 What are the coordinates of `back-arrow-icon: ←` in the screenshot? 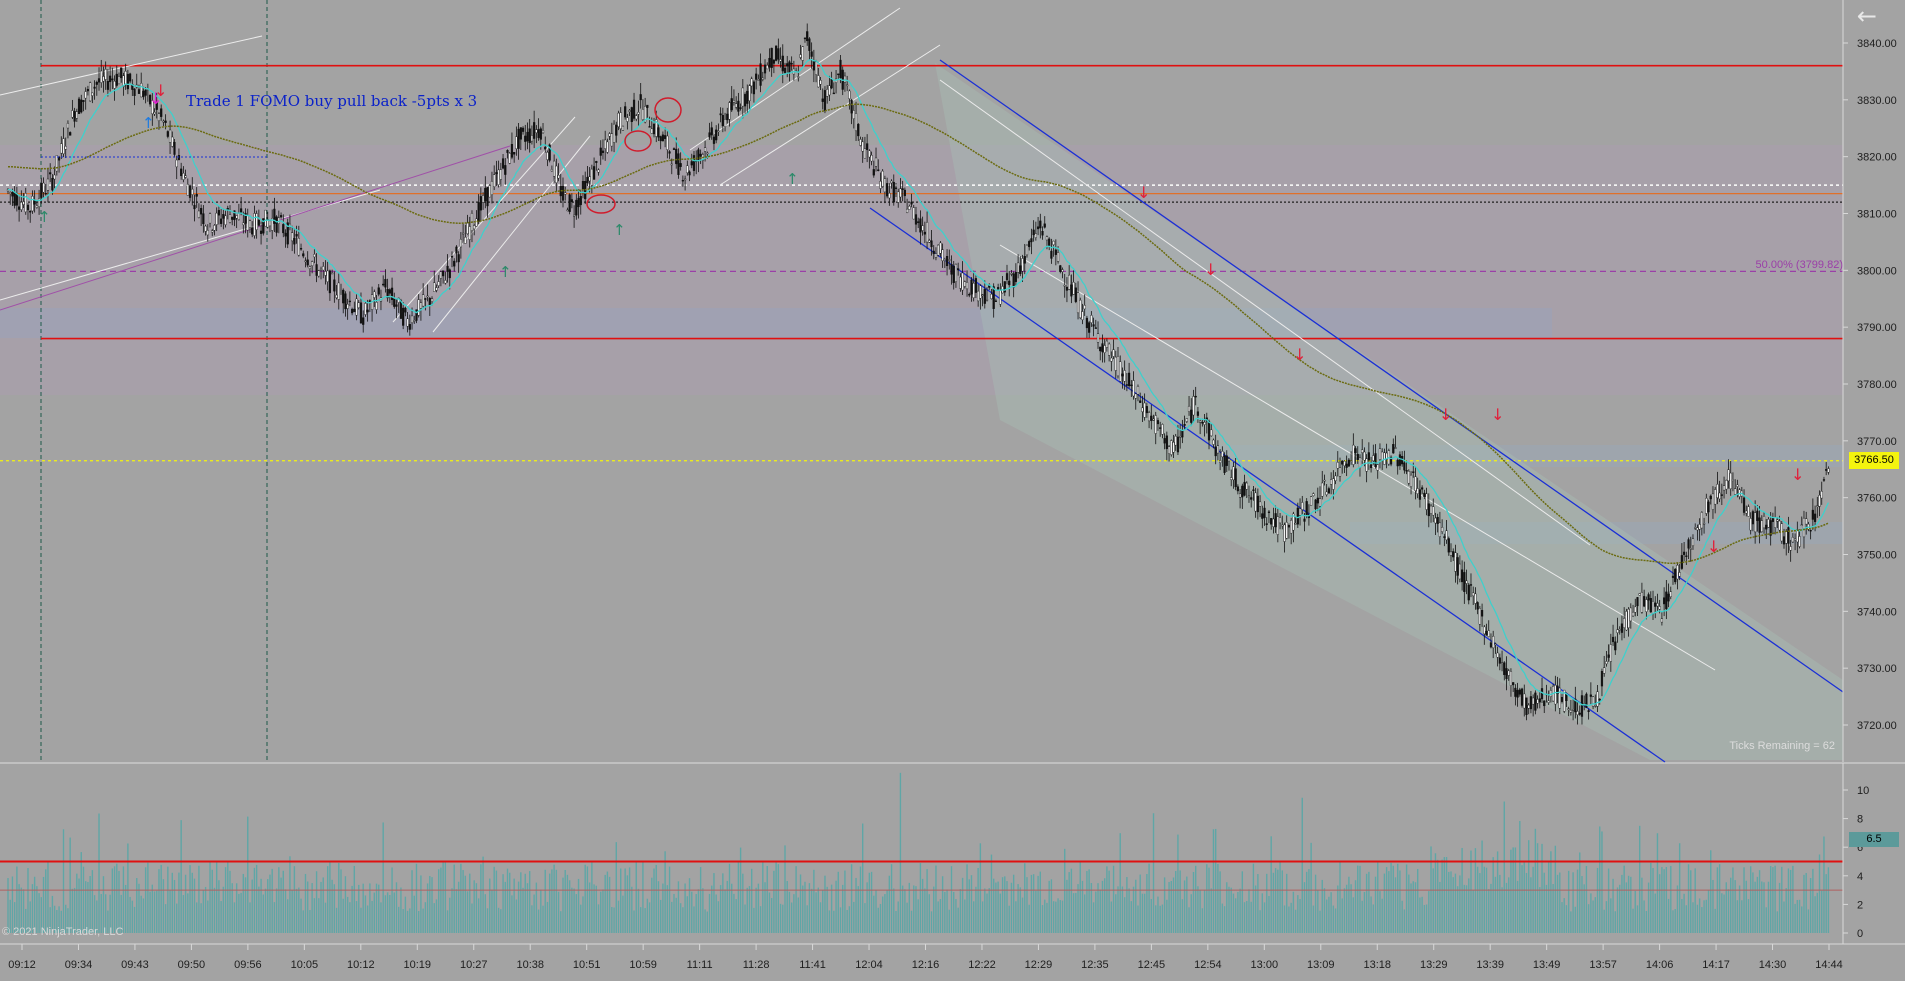 It's located at (1867, 16).